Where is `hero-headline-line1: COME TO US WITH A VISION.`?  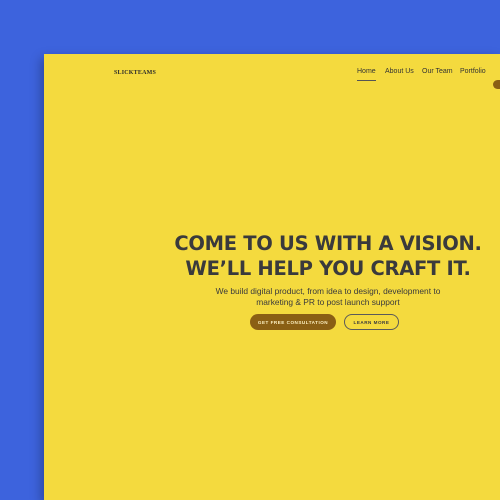 hero-headline-line1: COME TO US WITH A VISION. is located at coordinates (328, 243).